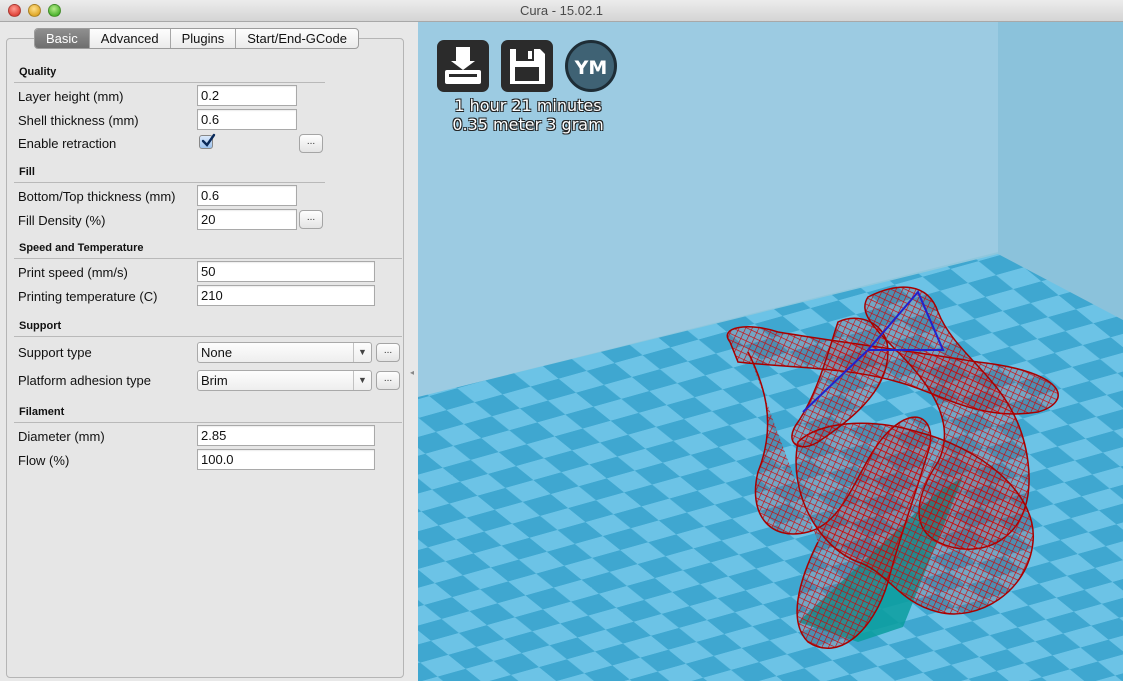  What do you see at coordinates (27, 172) in the screenshot?
I see `section-fill: Fill` at bounding box center [27, 172].